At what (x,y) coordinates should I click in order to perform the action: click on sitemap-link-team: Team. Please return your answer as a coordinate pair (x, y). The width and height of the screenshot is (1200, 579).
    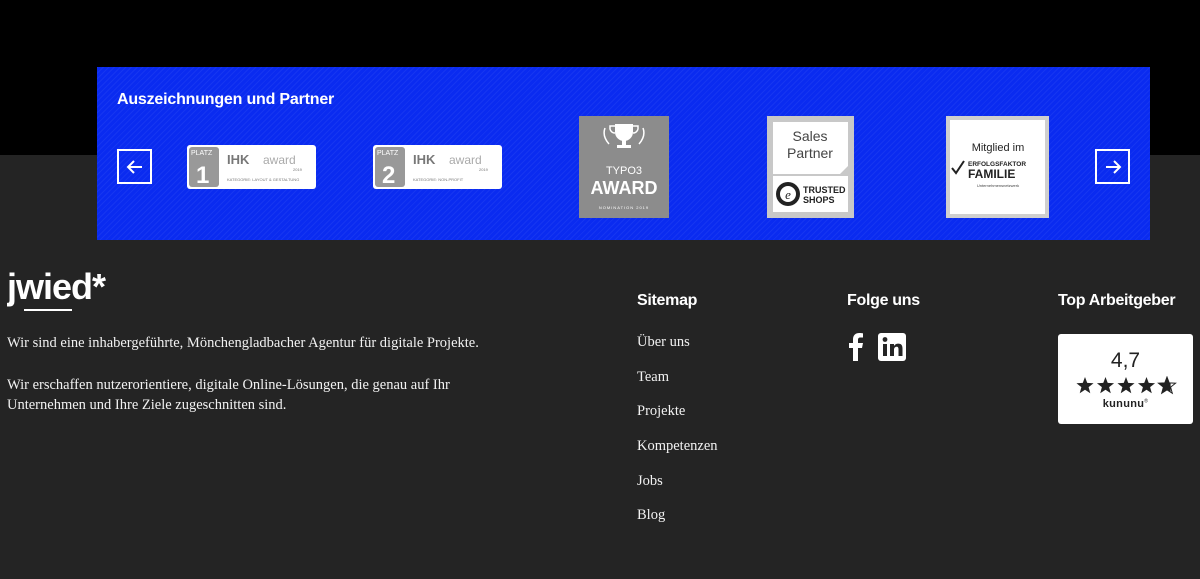
    Looking at the image, I should click on (677, 386).